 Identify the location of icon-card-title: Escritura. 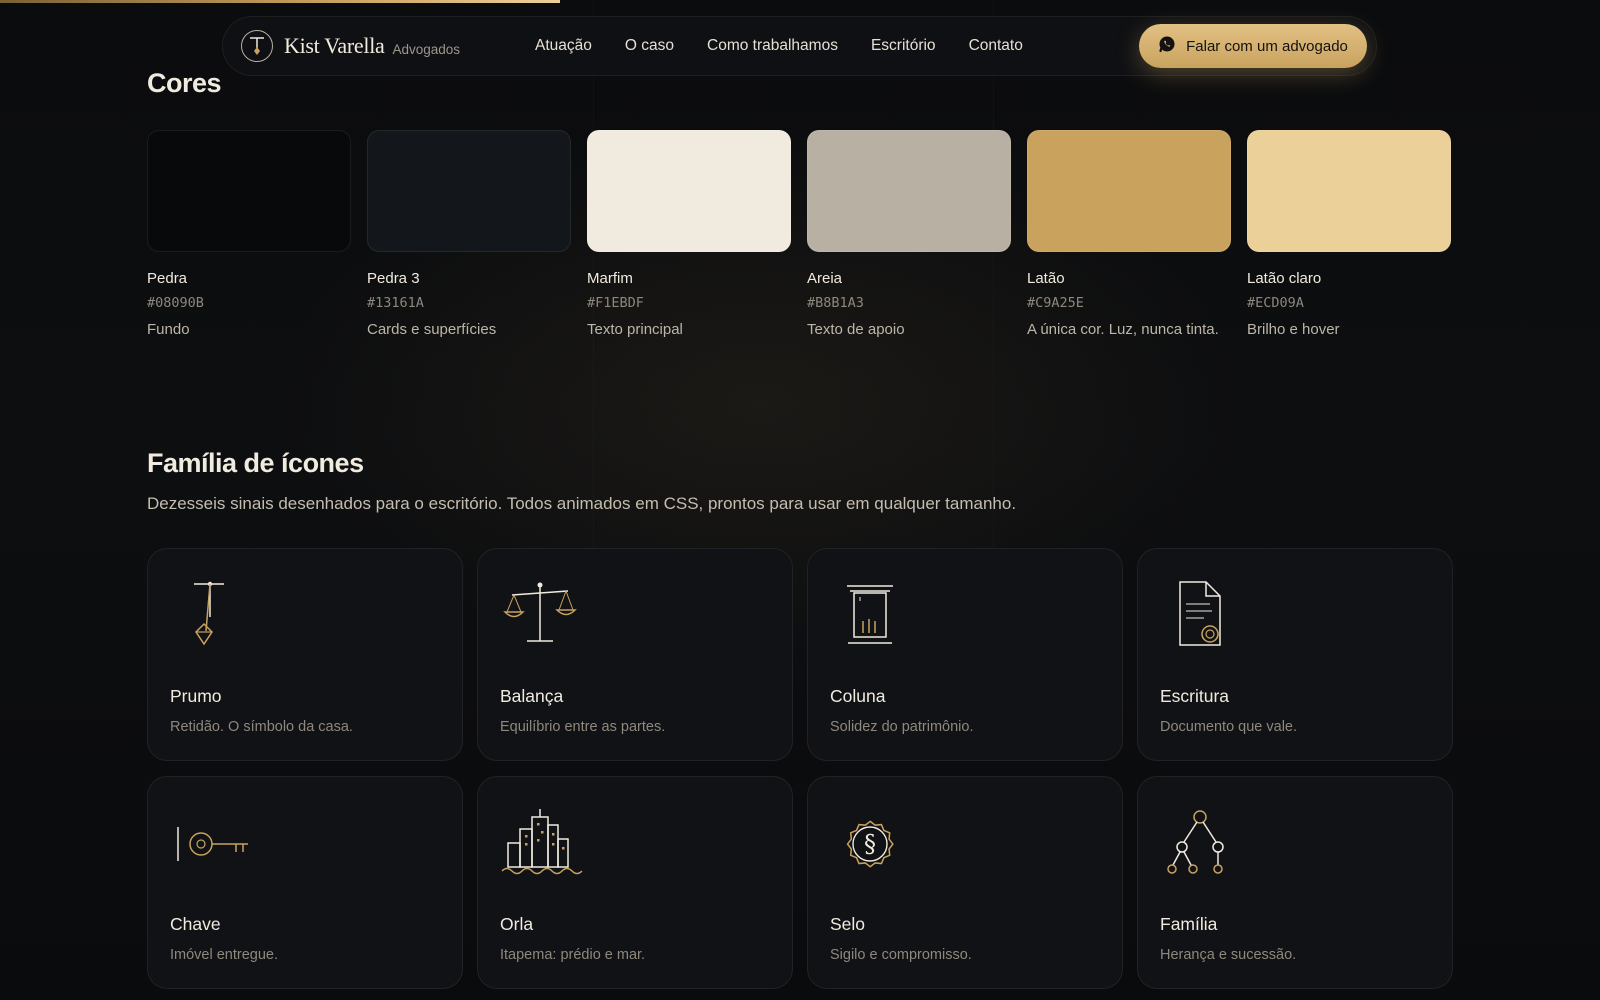
(1195, 696).